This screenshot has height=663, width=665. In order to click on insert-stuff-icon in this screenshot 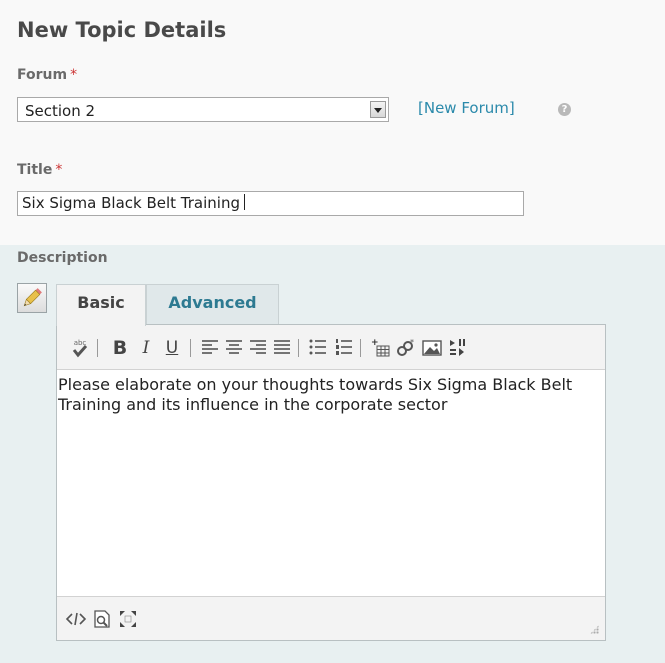, I will do `click(457, 347)`.